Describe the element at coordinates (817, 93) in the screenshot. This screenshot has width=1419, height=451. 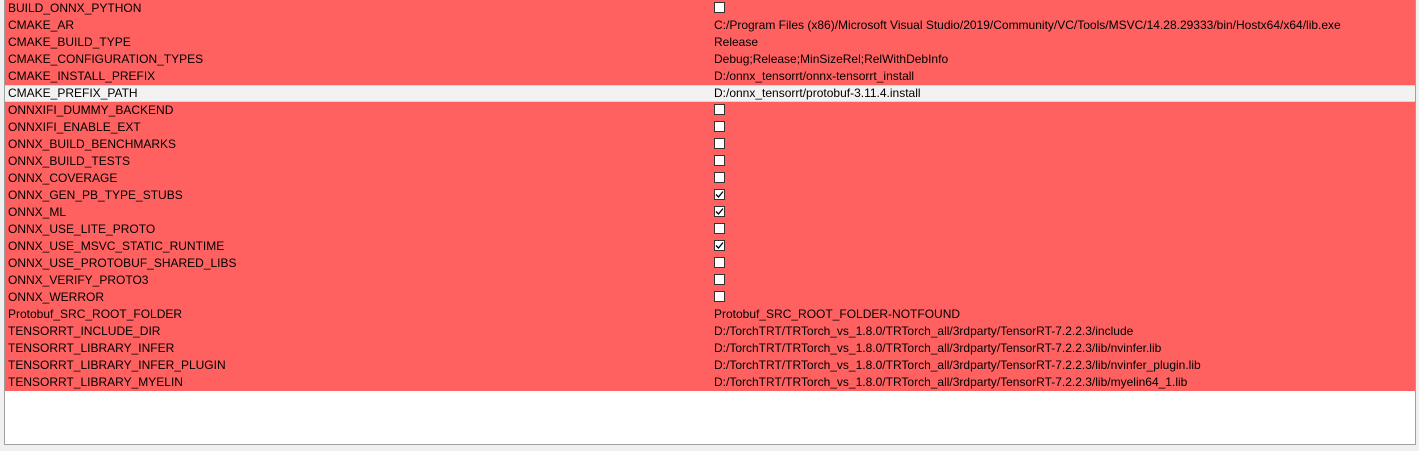
I see `variable-value: D:/onnx_tensorrt/protobuf-3.11.4.install` at that location.